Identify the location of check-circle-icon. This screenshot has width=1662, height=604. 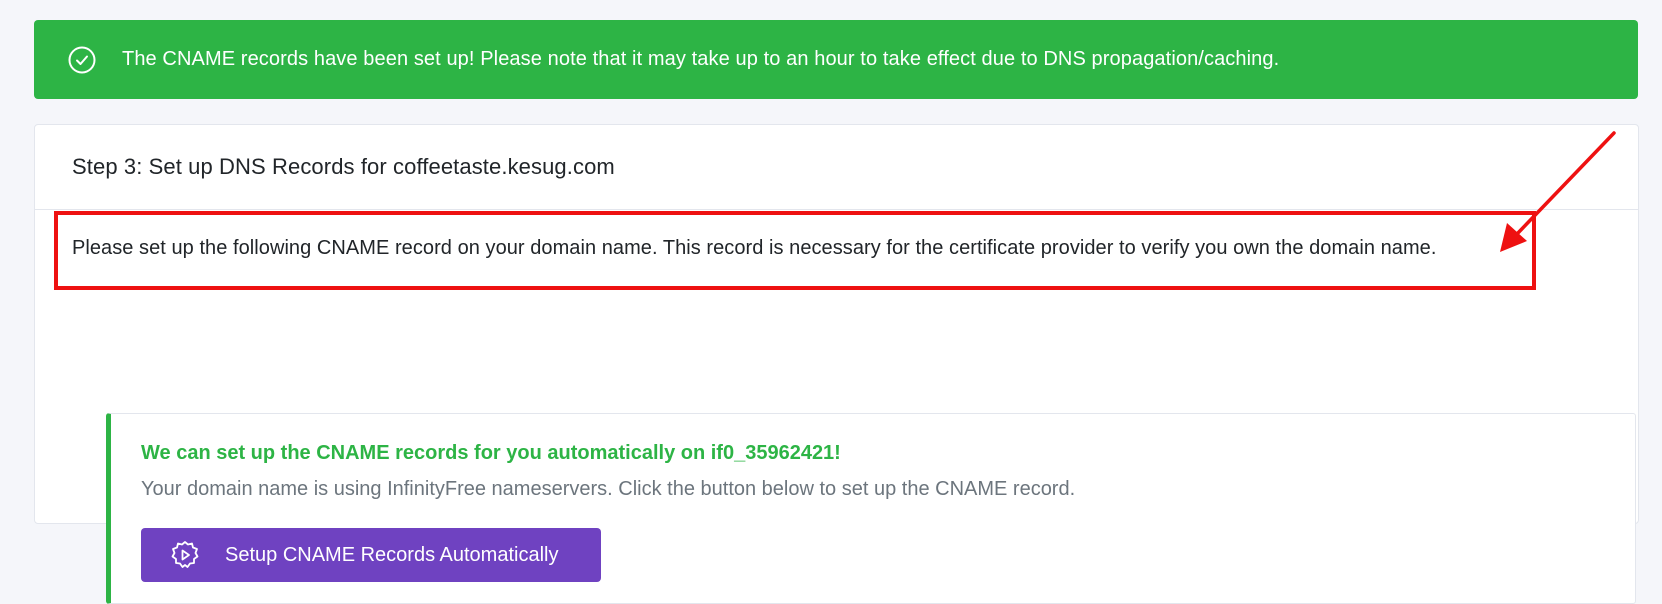
(82, 60).